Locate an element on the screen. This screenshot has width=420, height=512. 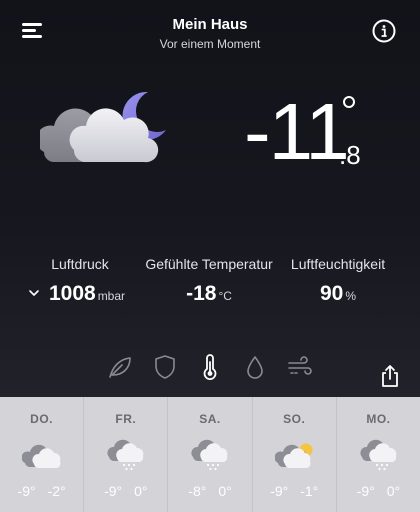
forecast-day-name: SO. is located at coordinates (294, 419).